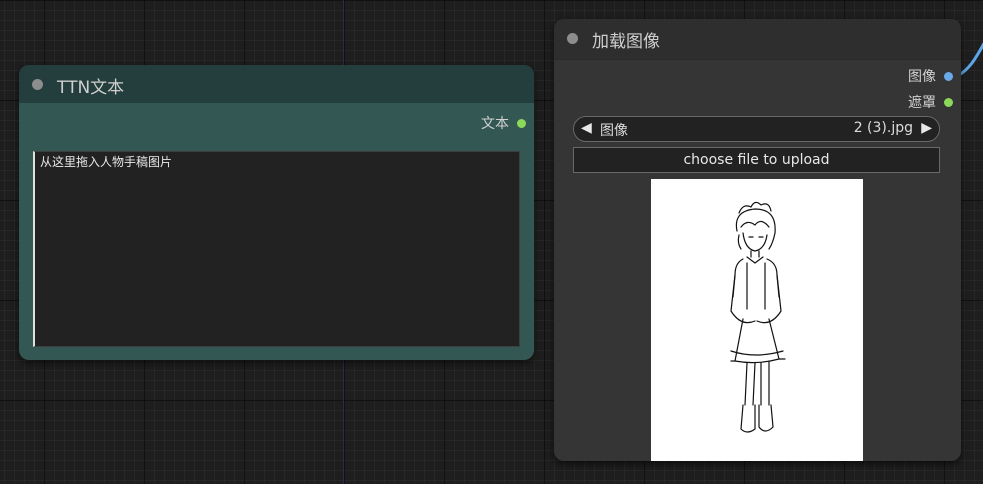 The height and width of the screenshot is (484, 983). What do you see at coordinates (756, 129) in the screenshot?
I see `image-combo-widget: ◀ 图像 2 (3).jpg ▶` at bounding box center [756, 129].